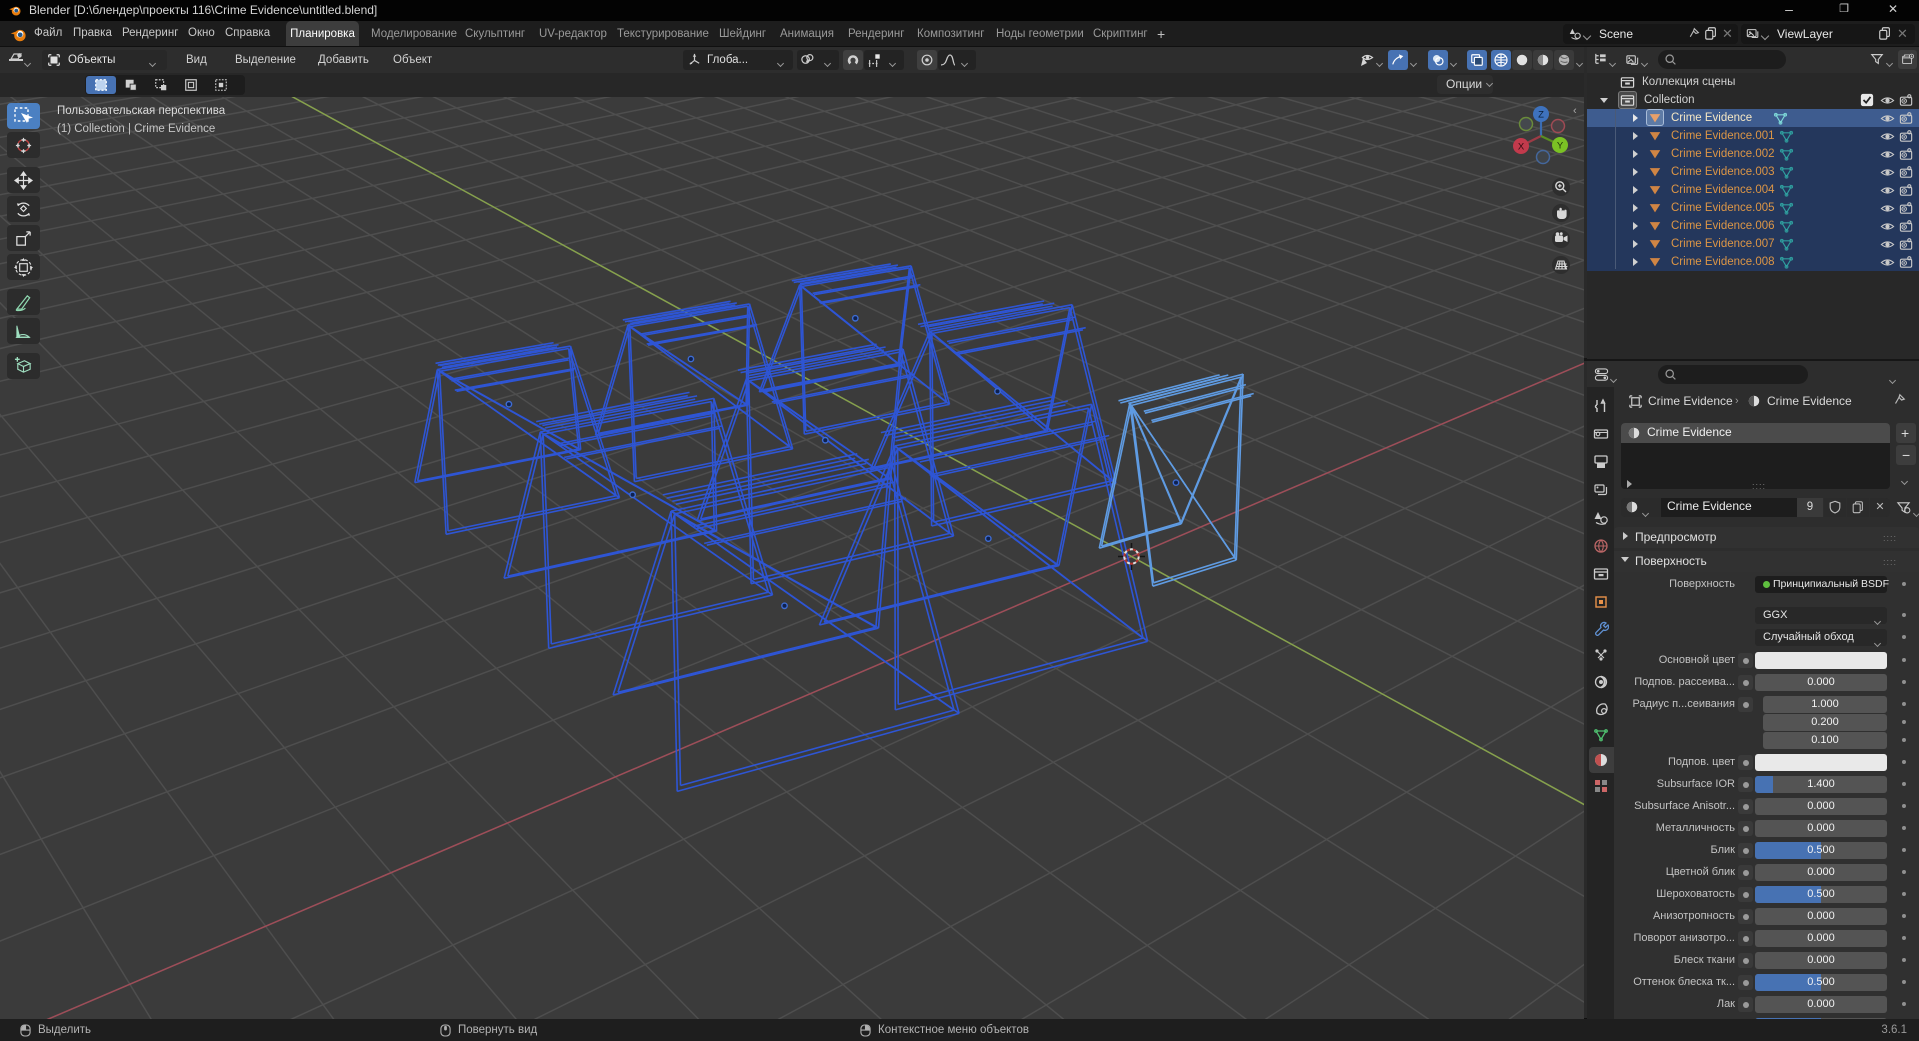 The width and height of the screenshot is (1919, 1041). I want to click on svg-text: Y, so click(1560, 146).